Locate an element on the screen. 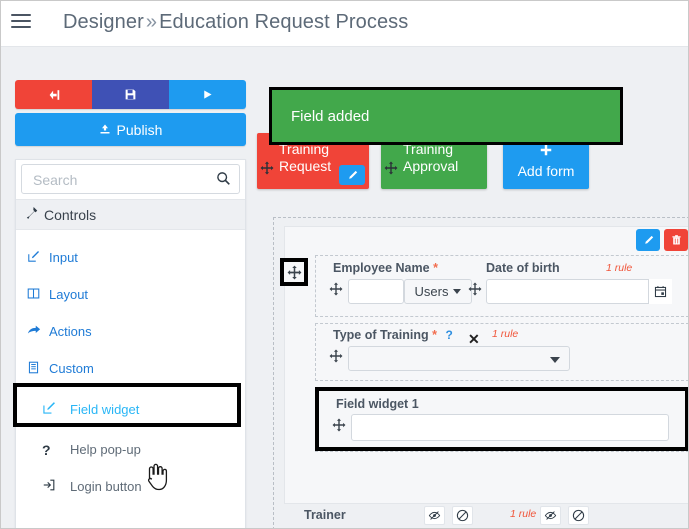 This screenshot has height=529, width=689. form-edit-button is located at coordinates (648, 240).